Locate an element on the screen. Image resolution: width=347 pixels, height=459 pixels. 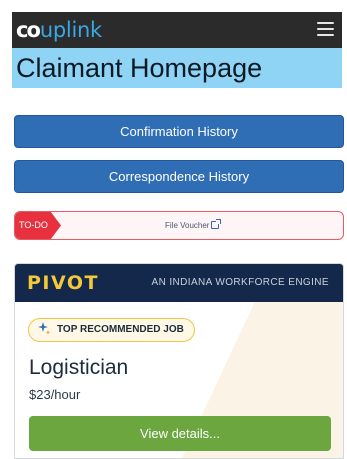
todo-tag: TO-DO is located at coordinates (38, 225).